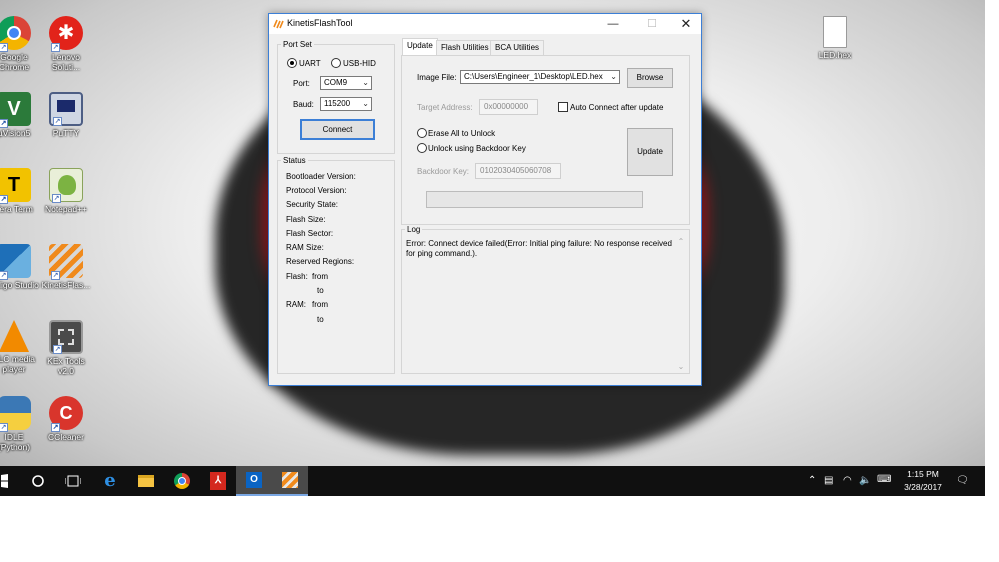 The image size is (999, 562). What do you see at coordinates (336, 63) in the screenshot?
I see `usb-hid-radio` at bounding box center [336, 63].